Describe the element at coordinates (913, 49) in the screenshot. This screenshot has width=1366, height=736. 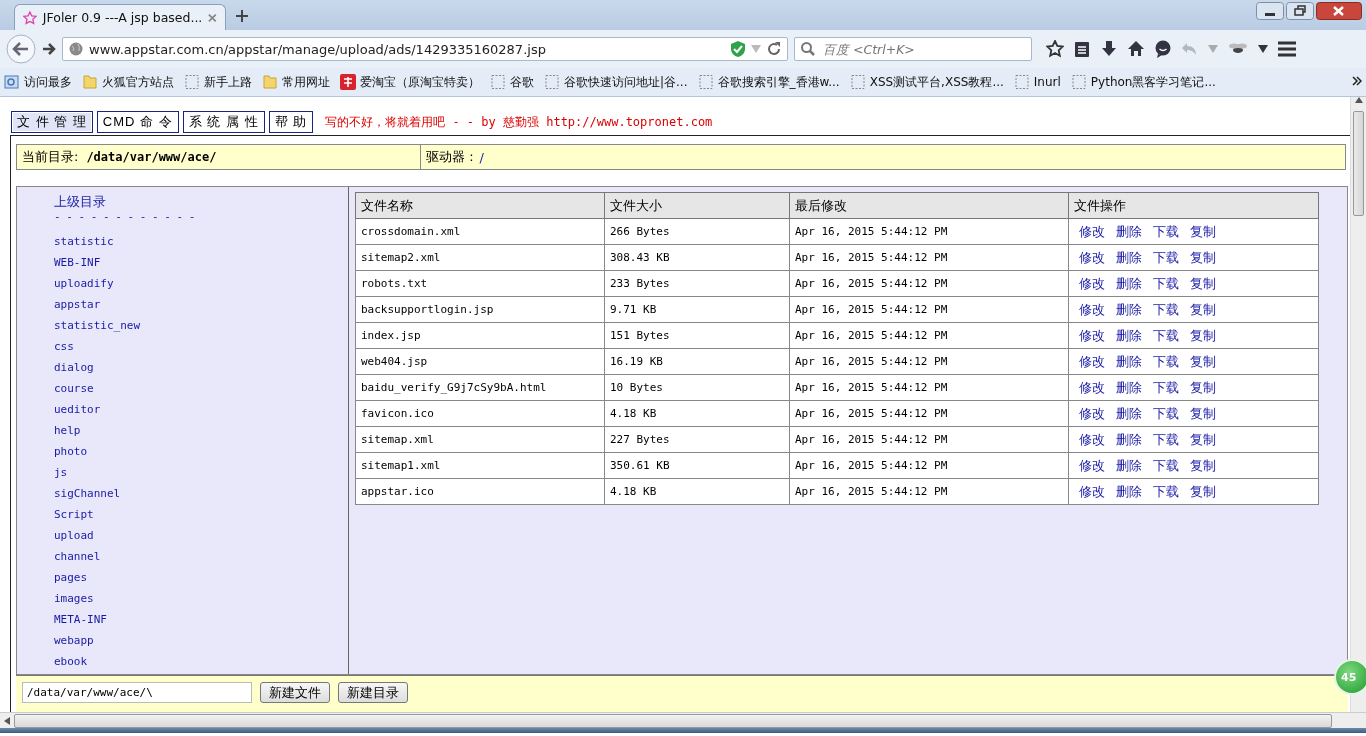
I see `search-field: 百度 <Ctrl+K>` at that location.